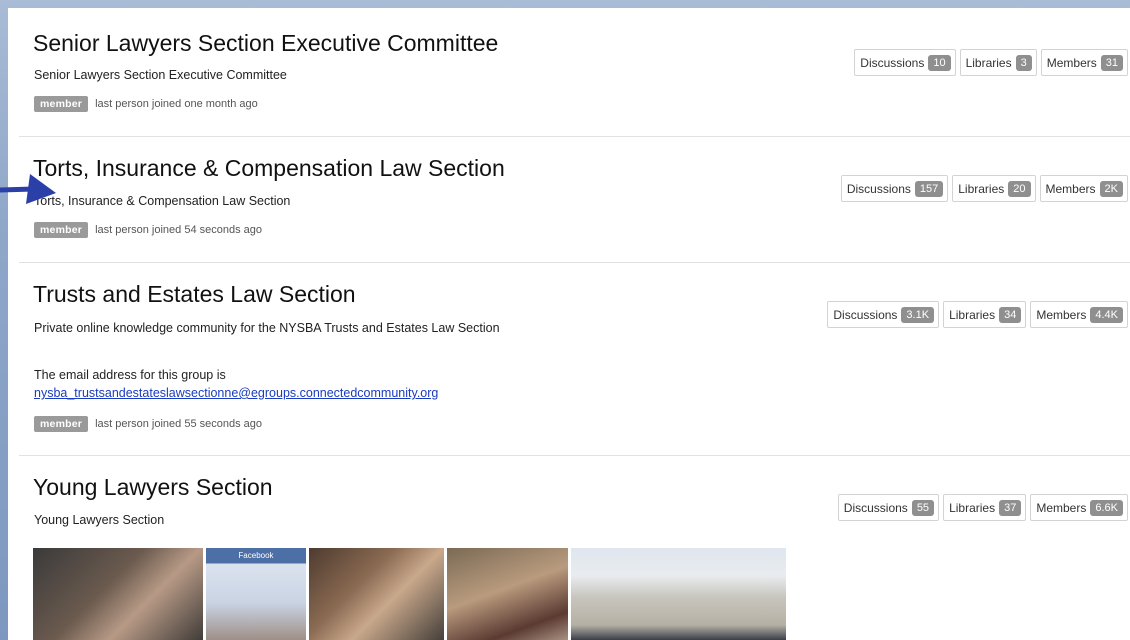  What do you see at coordinates (256, 555) in the screenshot?
I see `facebook-caption: Facebook` at bounding box center [256, 555].